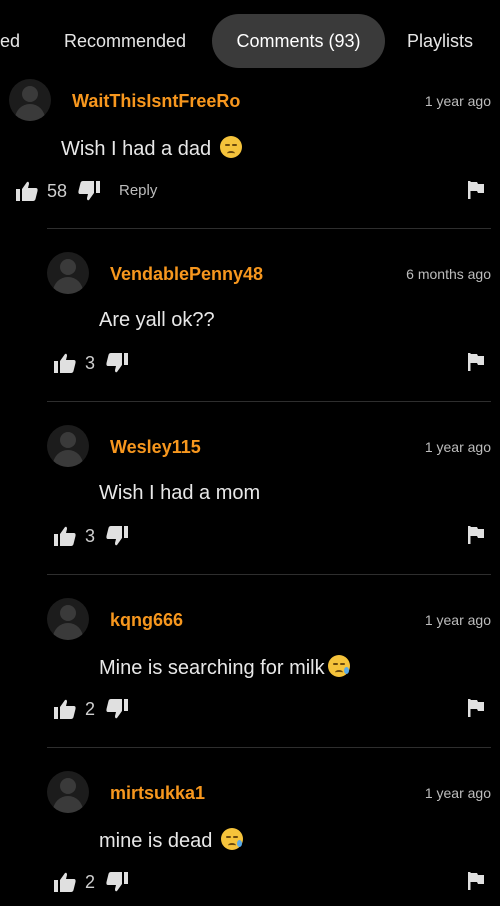 Image resolution: width=500 pixels, height=906 pixels. What do you see at coordinates (10, 41) in the screenshot?
I see `tab-partial: ed` at bounding box center [10, 41].